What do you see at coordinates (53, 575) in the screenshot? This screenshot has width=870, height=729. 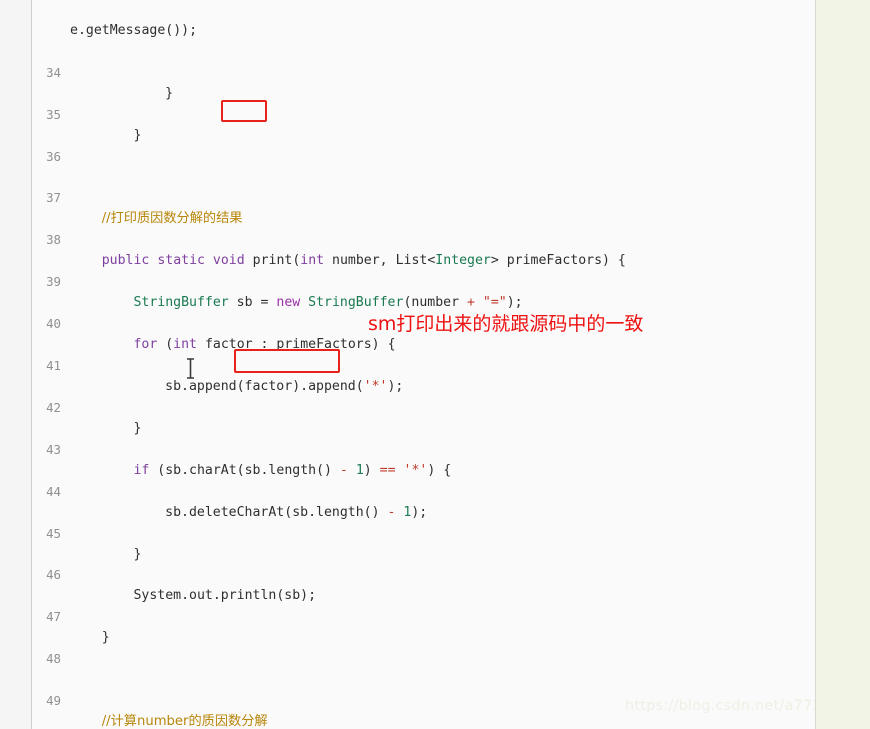 I see `line-number: 46` at bounding box center [53, 575].